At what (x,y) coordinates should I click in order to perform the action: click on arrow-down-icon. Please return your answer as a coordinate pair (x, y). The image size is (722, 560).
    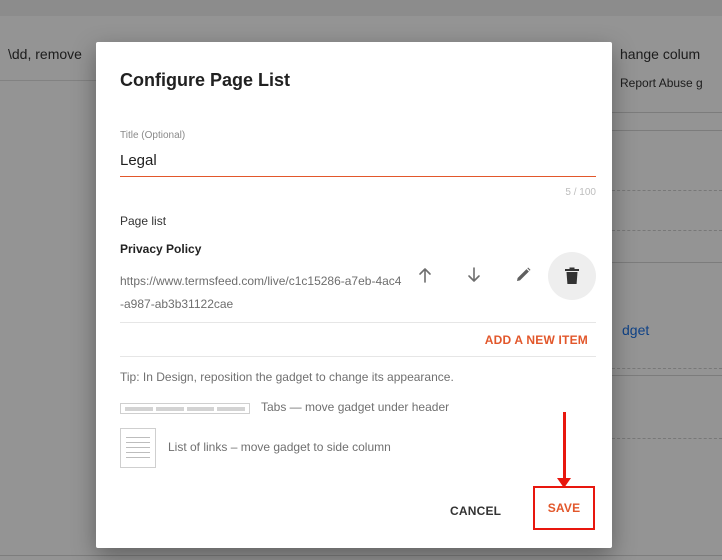
    Looking at the image, I should click on (474, 274).